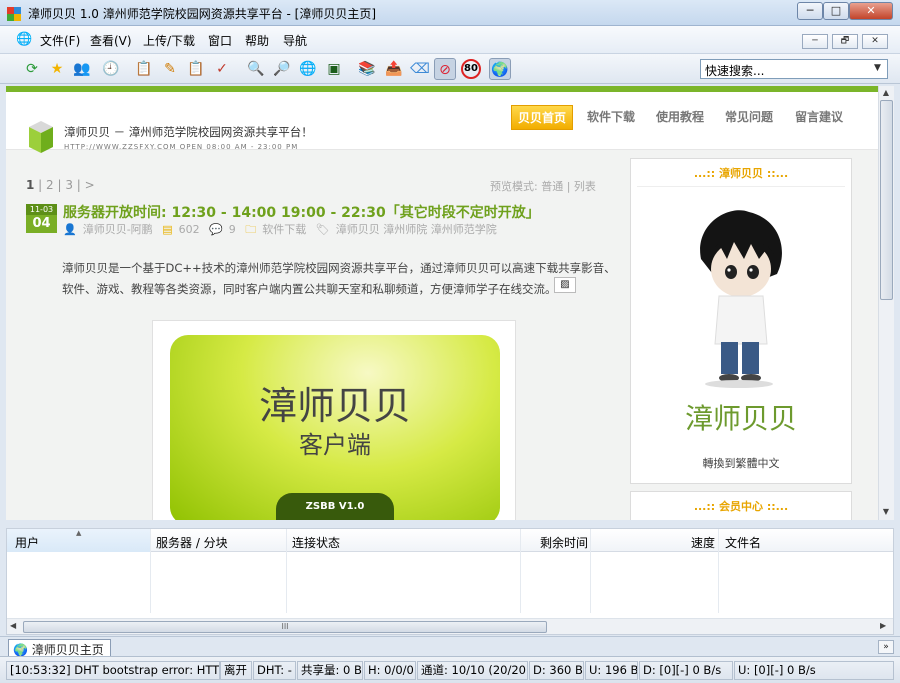  What do you see at coordinates (60, 185) in the screenshot?
I see `pager: 1 | 2 | 3 | >` at bounding box center [60, 185].